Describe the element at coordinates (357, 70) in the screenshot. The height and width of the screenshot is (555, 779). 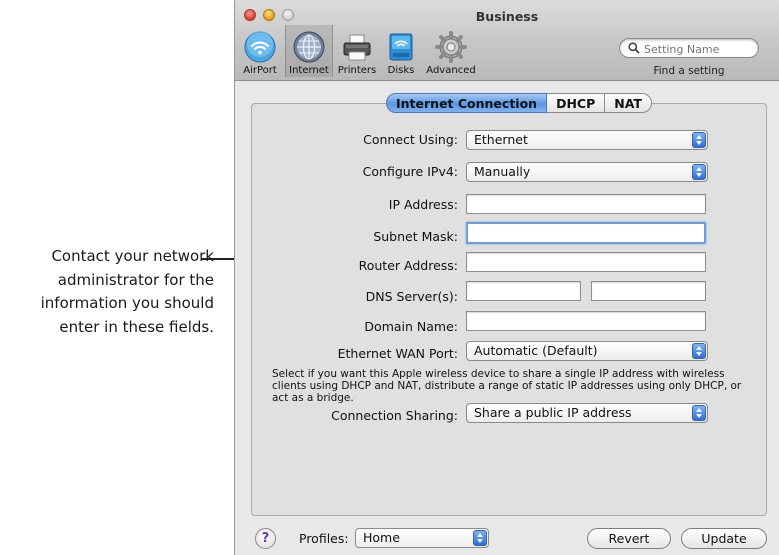
I see `toolbar-printers-label: Printers` at that location.